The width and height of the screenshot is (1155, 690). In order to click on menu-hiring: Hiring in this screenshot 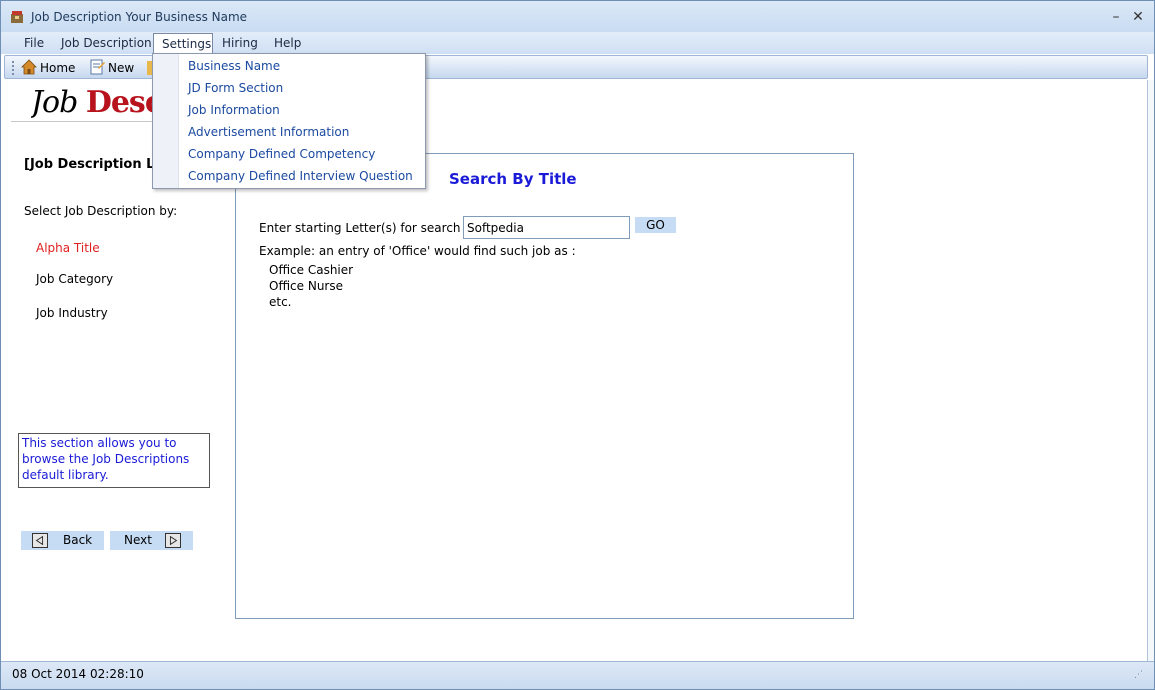, I will do `click(240, 44)`.